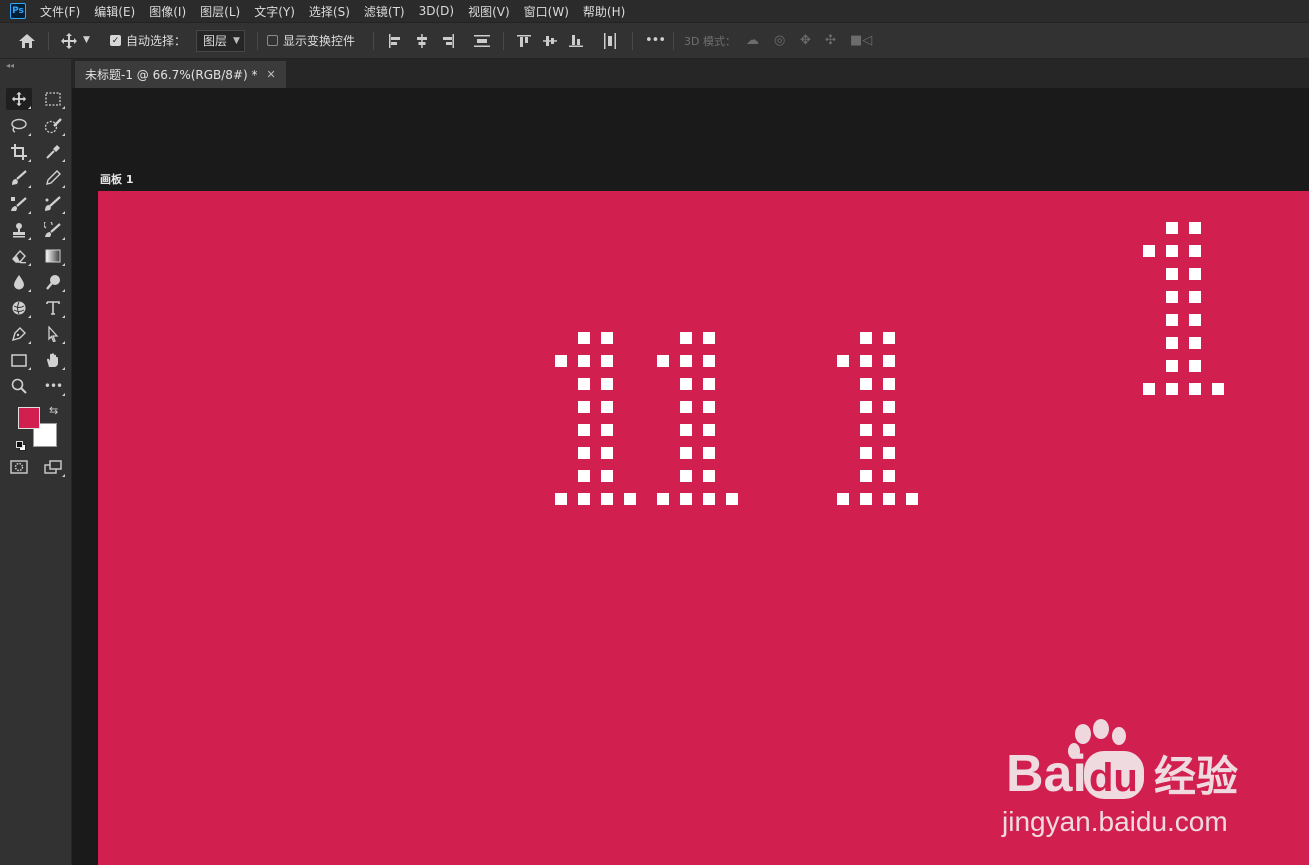 This screenshot has width=1309, height=865. What do you see at coordinates (482, 40) in the screenshot?
I see `distribute-vertical-button` at bounding box center [482, 40].